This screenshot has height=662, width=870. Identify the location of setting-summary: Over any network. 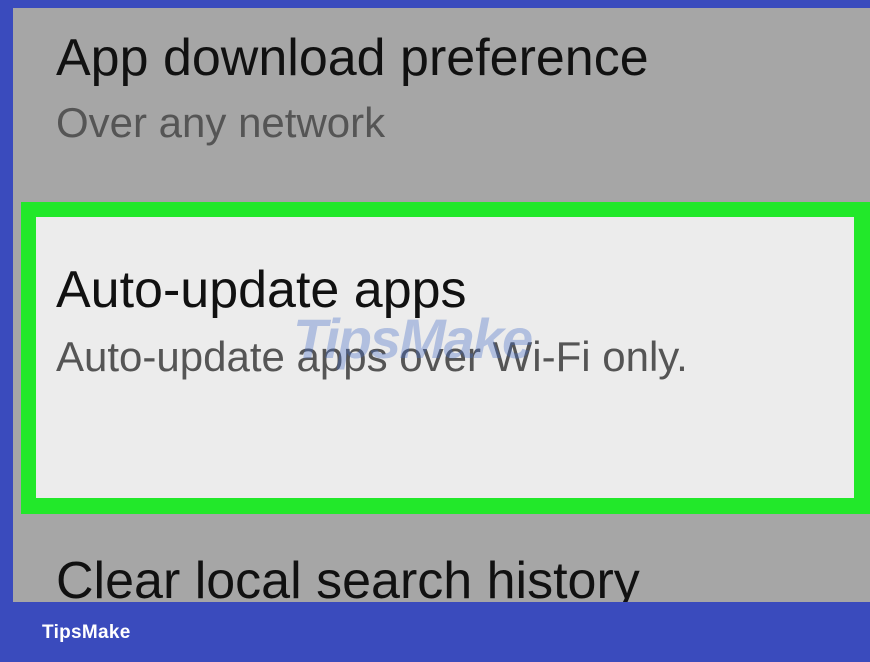
(221, 122).